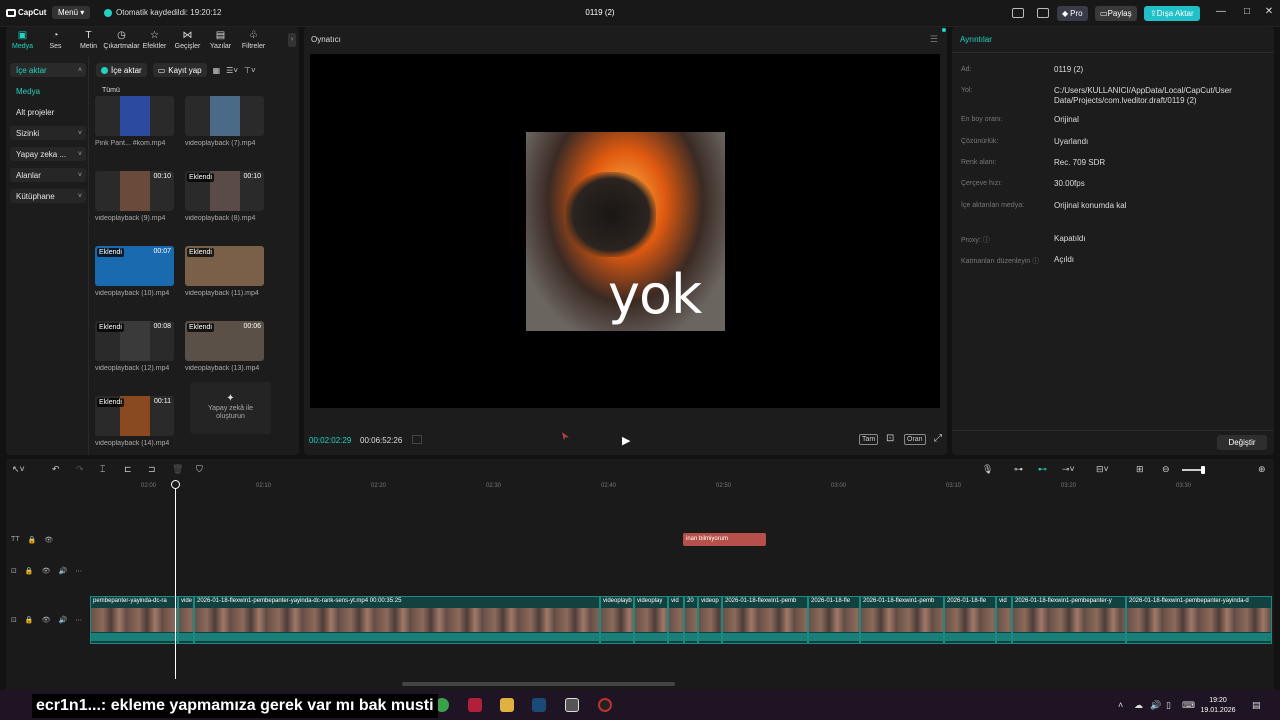  I want to click on keyboard-icon: ⌨, so click(1188, 705).